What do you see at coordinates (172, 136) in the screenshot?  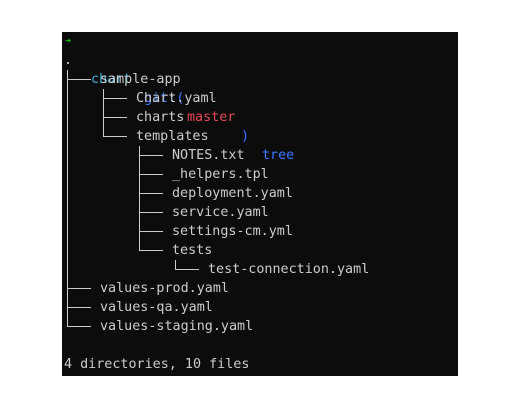 I see `tree-item-templates: templates` at bounding box center [172, 136].